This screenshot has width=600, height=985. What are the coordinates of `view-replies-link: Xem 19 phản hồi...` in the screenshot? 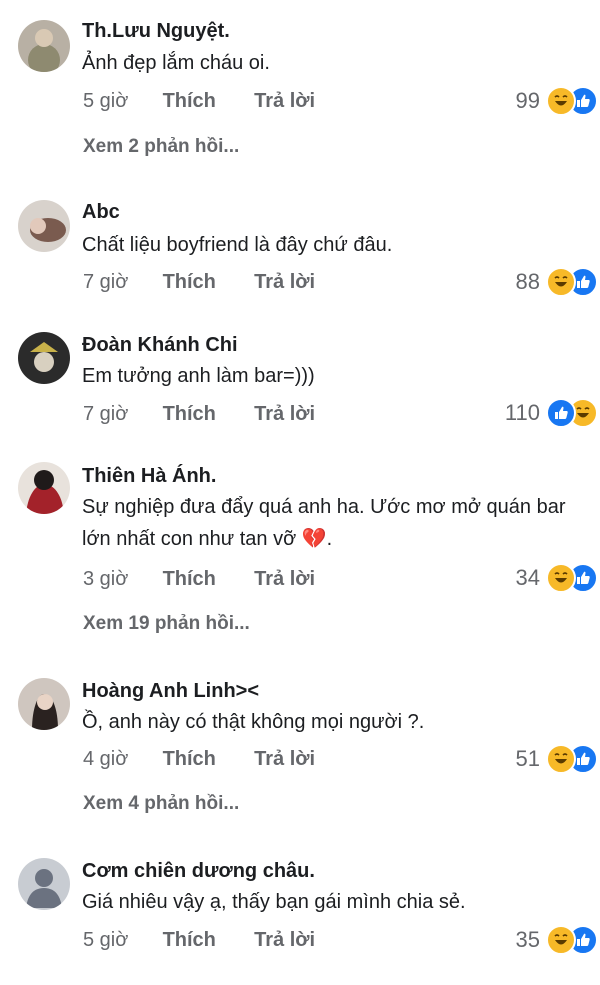 It's located at (166, 624).